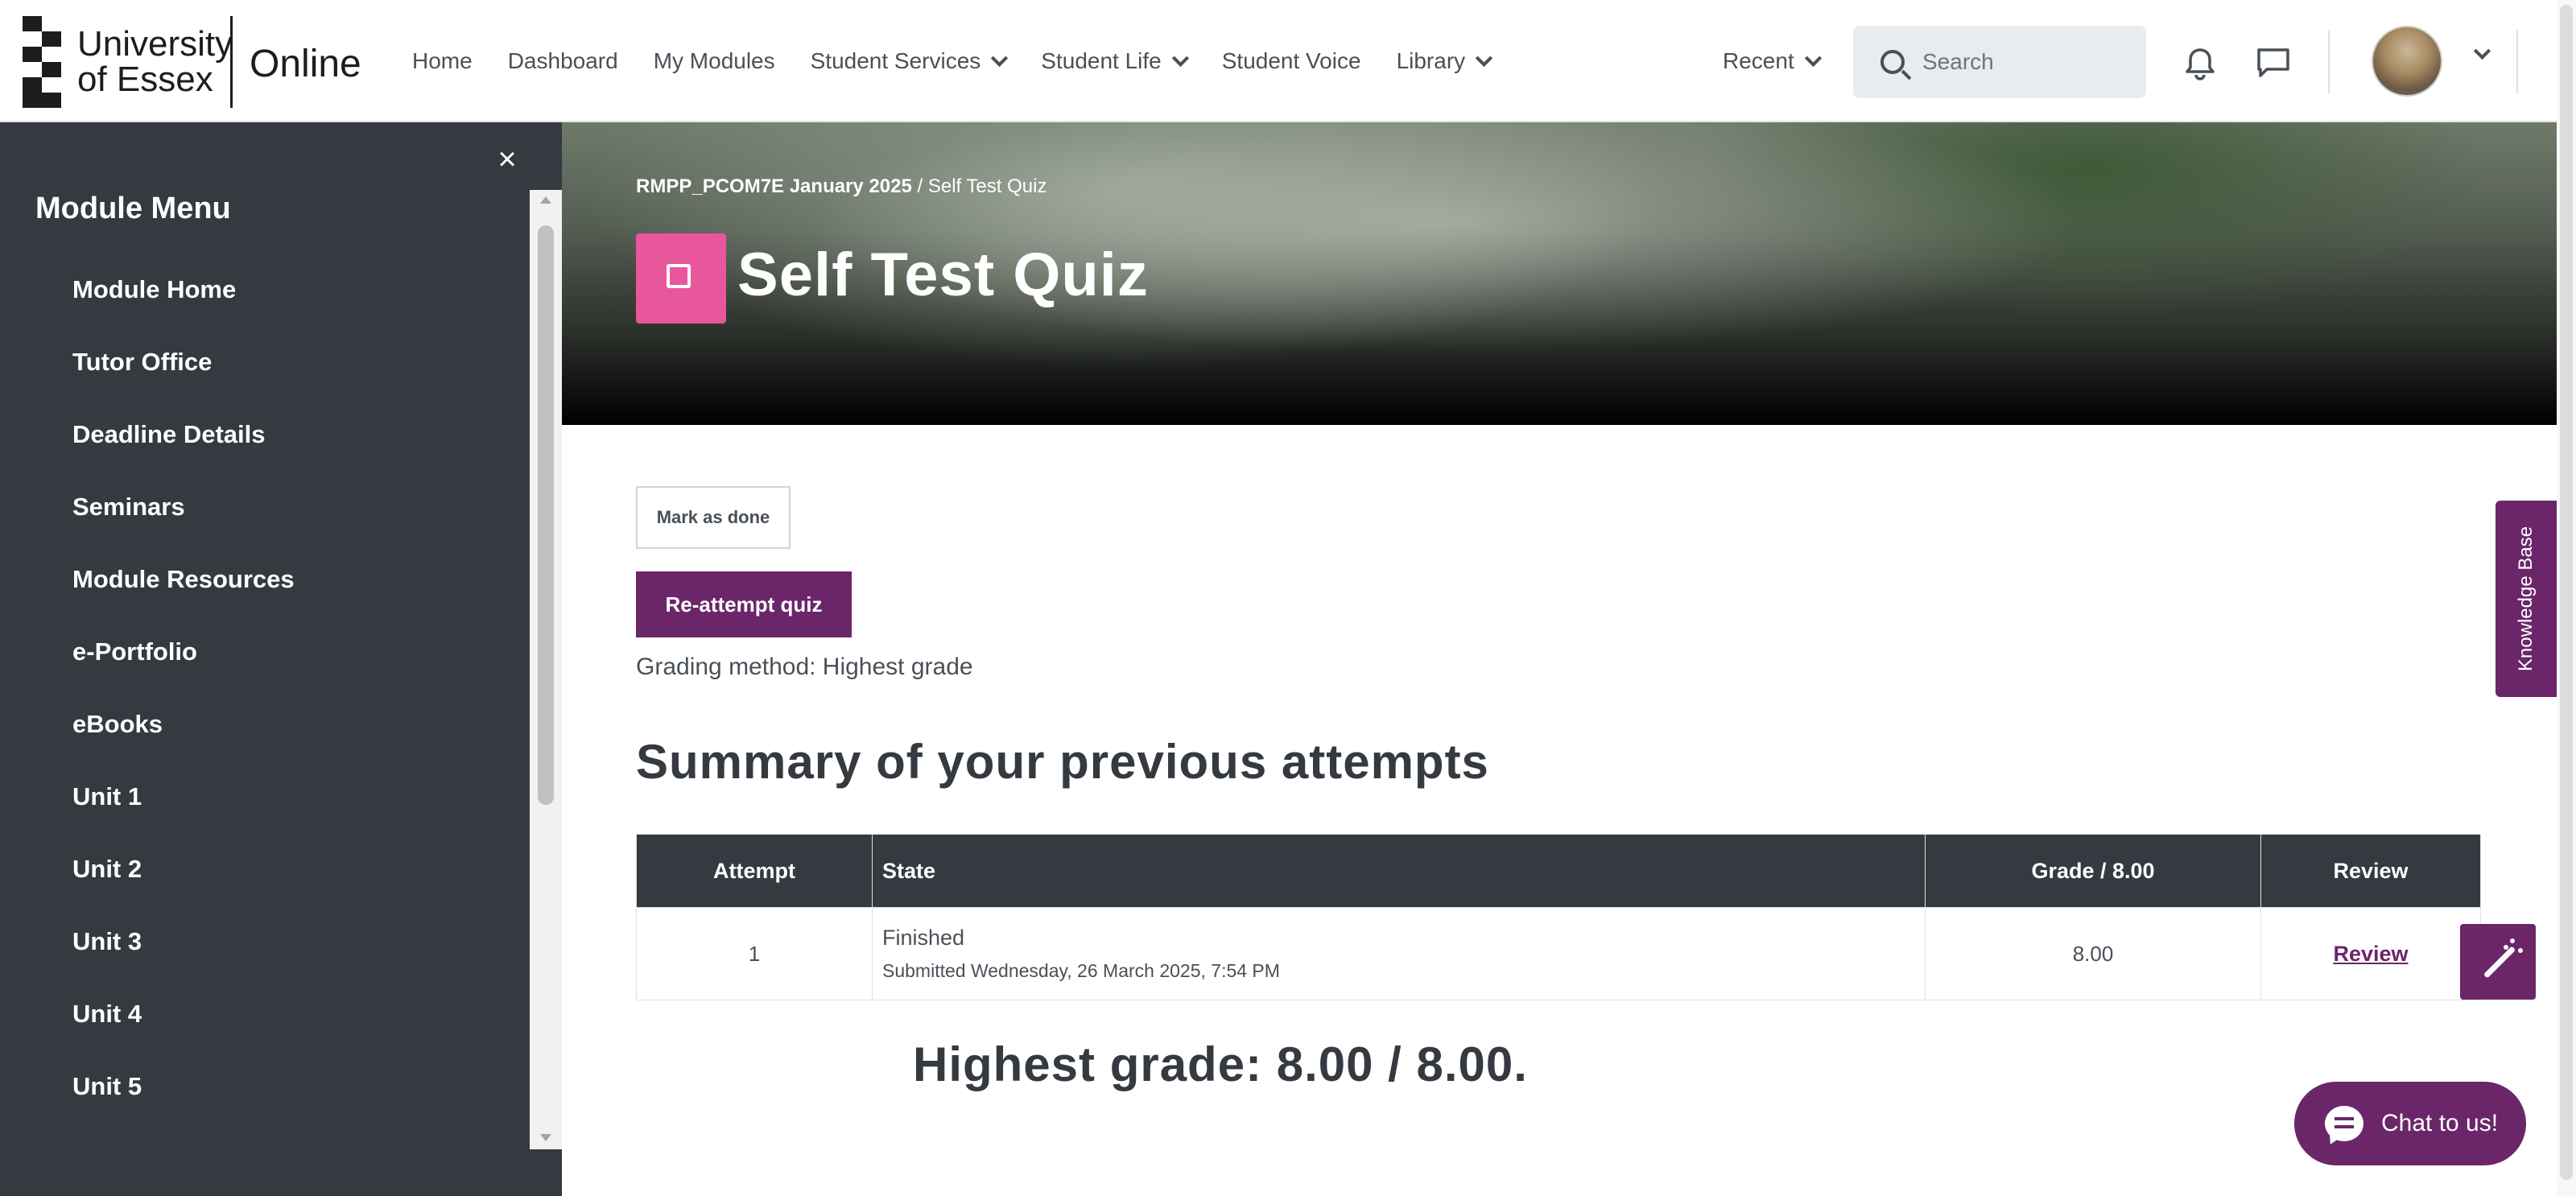 The image size is (2576, 1196). What do you see at coordinates (231, 62) in the screenshot?
I see `logo-divider` at bounding box center [231, 62].